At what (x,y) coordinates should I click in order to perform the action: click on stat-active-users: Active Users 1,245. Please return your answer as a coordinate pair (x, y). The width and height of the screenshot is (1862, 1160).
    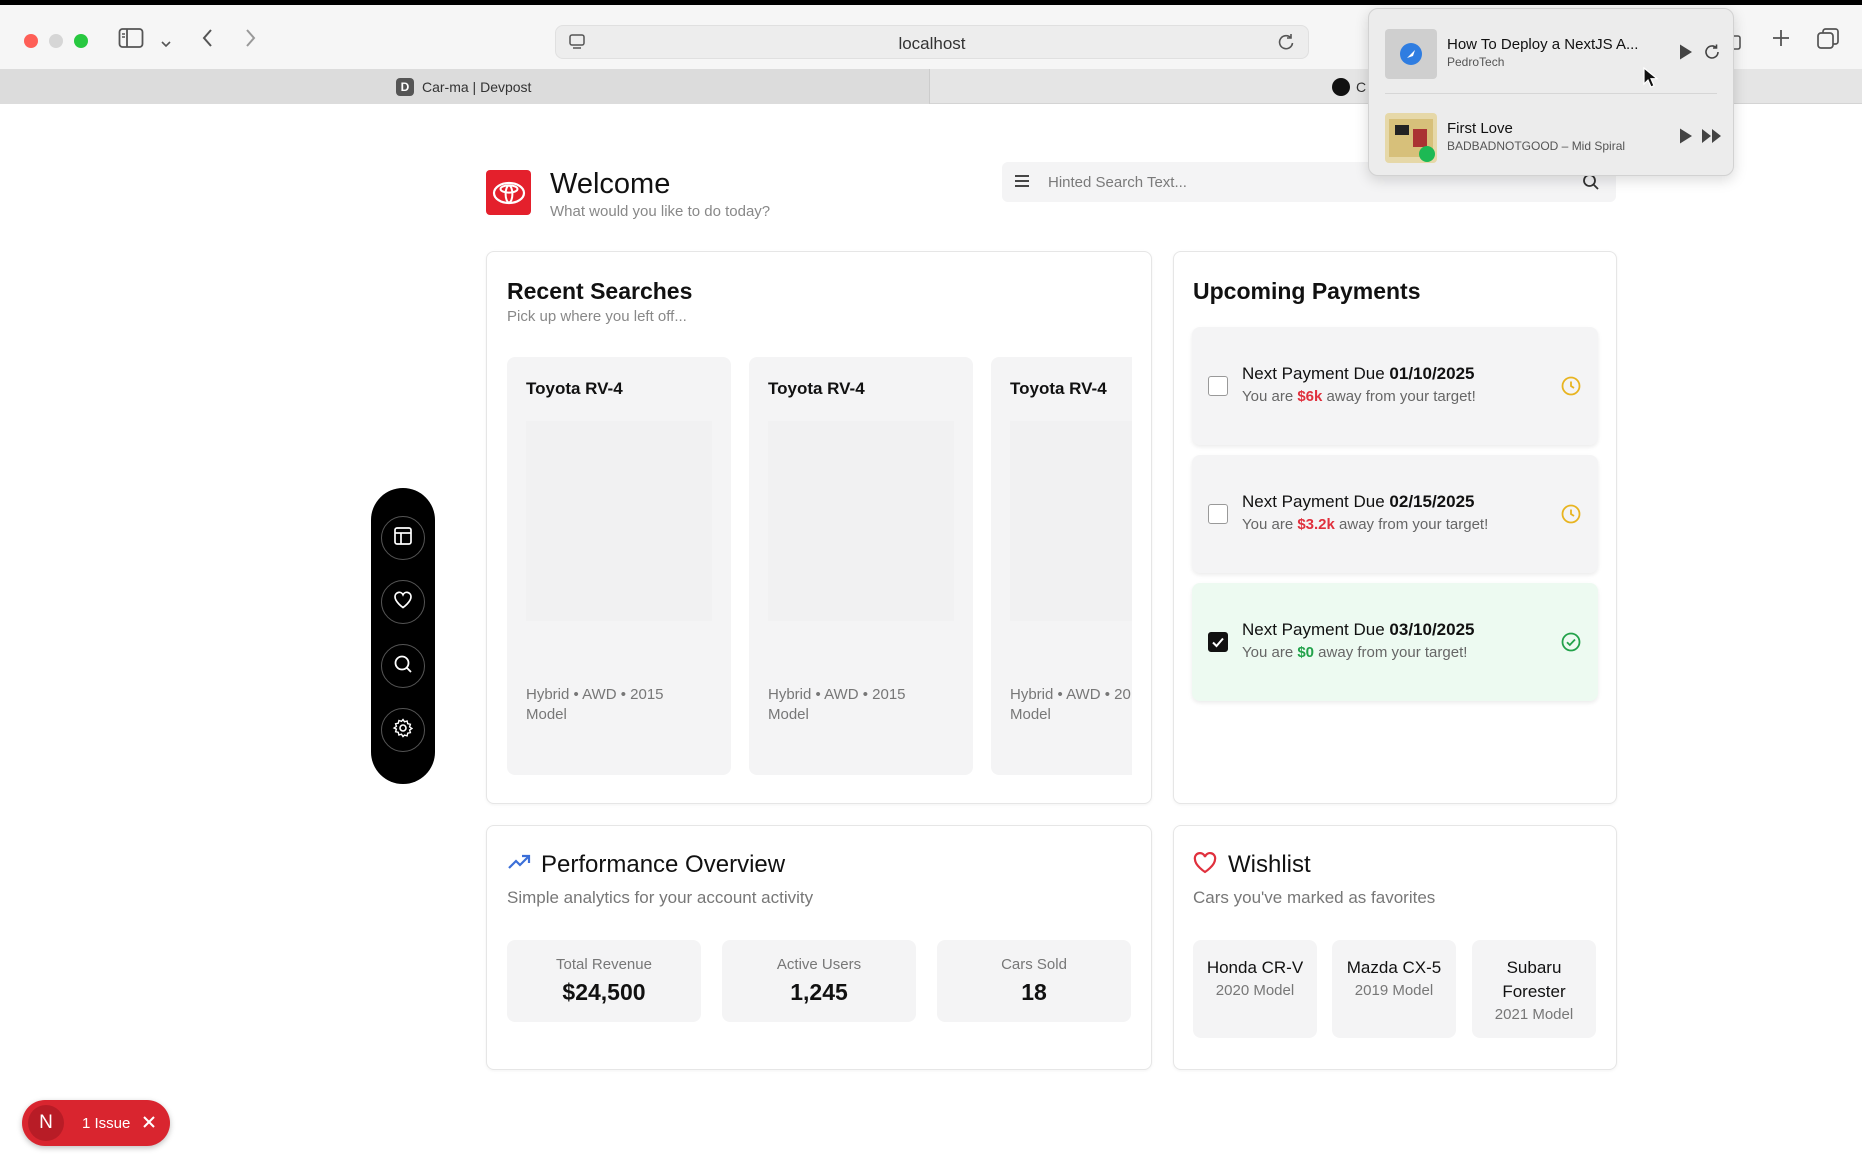
    Looking at the image, I should click on (819, 981).